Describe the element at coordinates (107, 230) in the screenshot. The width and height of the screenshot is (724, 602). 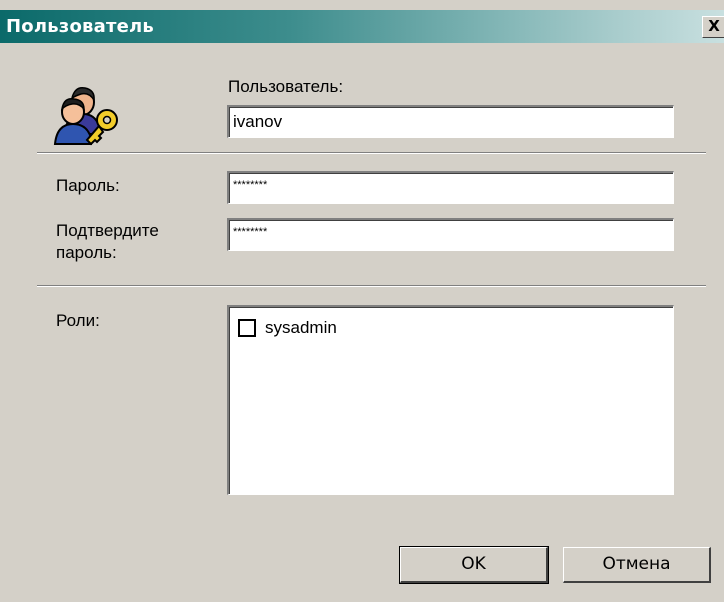
I see `confirm-password-label-line1: Подтвердите` at that location.